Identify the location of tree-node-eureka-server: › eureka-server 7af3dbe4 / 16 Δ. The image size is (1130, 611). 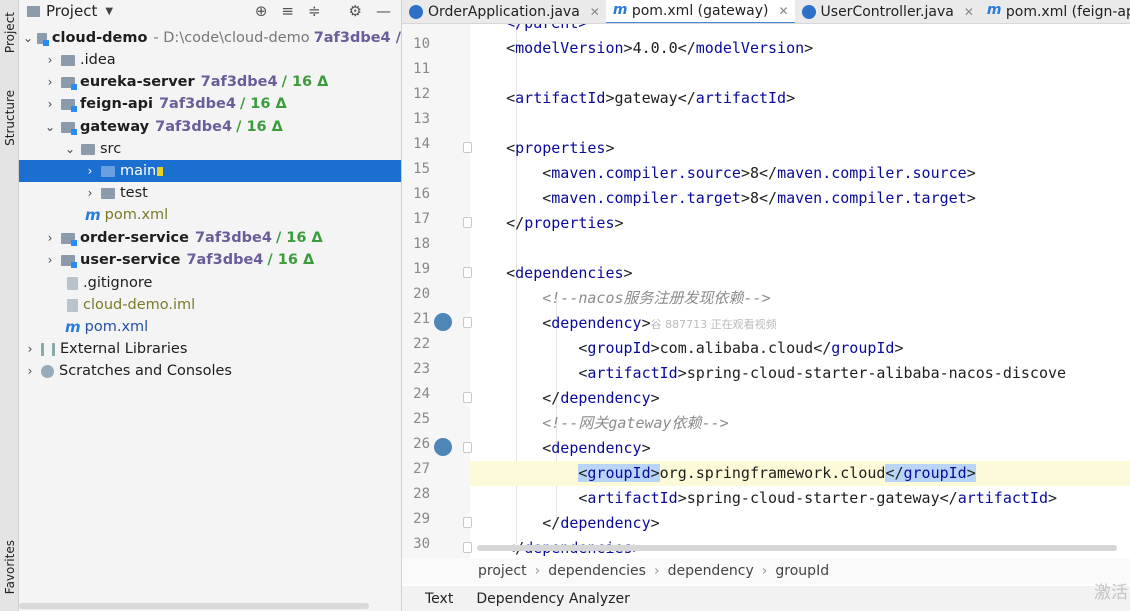
(210, 82).